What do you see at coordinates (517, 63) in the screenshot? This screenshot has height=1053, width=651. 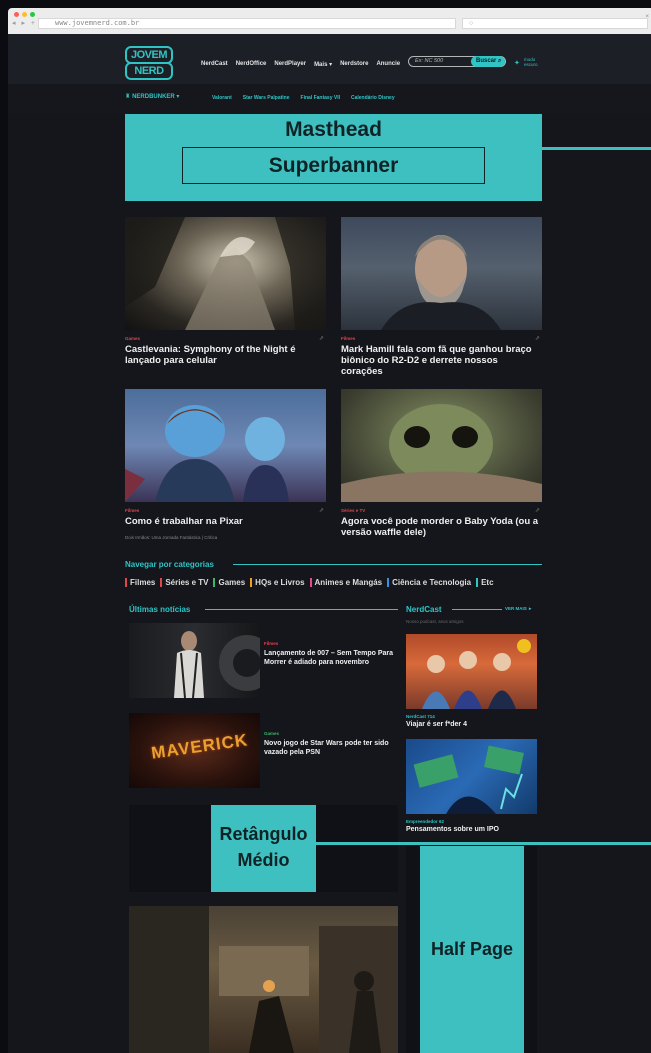 I see `dark-mode-icon: ✦` at bounding box center [517, 63].